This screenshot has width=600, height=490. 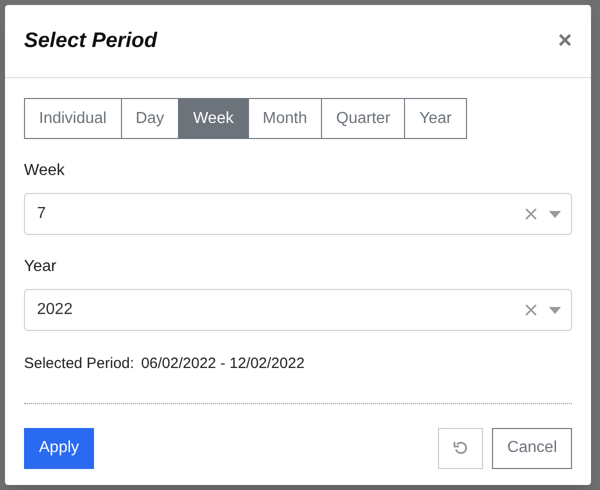 What do you see at coordinates (151, 118) in the screenshot?
I see `period-tab: Day` at bounding box center [151, 118].